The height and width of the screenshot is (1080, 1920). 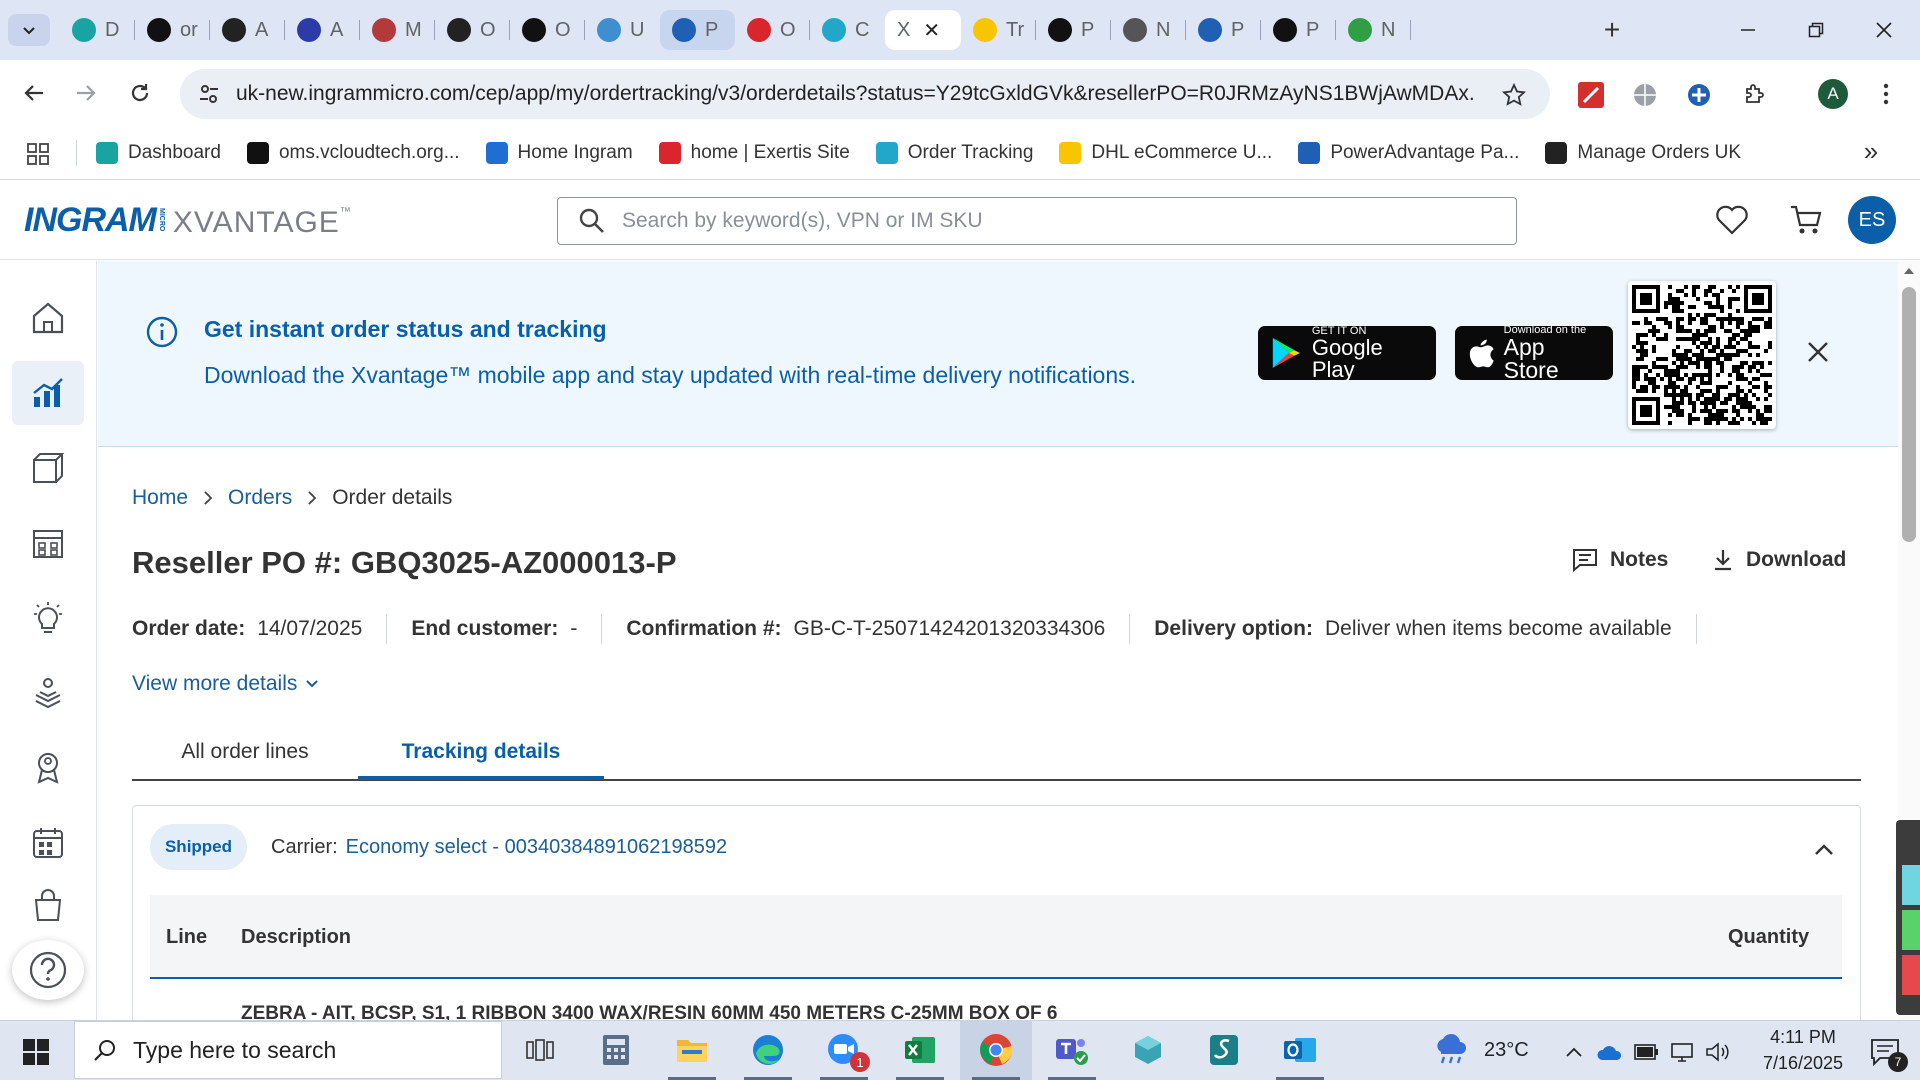 What do you see at coordinates (1871, 151) in the screenshot?
I see `bookmarks-overflow-button: »` at bounding box center [1871, 151].